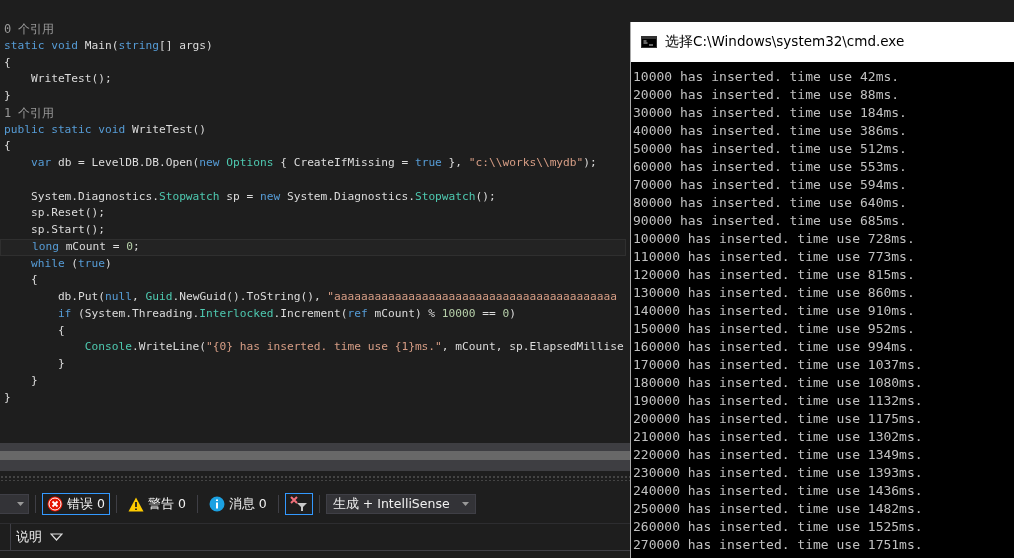 Image resolution: width=1014 pixels, height=558 pixels. What do you see at coordinates (108, 45) in the screenshot?
I see `code-line: static void Main(string[] args)` at bounding box center [108, 45].